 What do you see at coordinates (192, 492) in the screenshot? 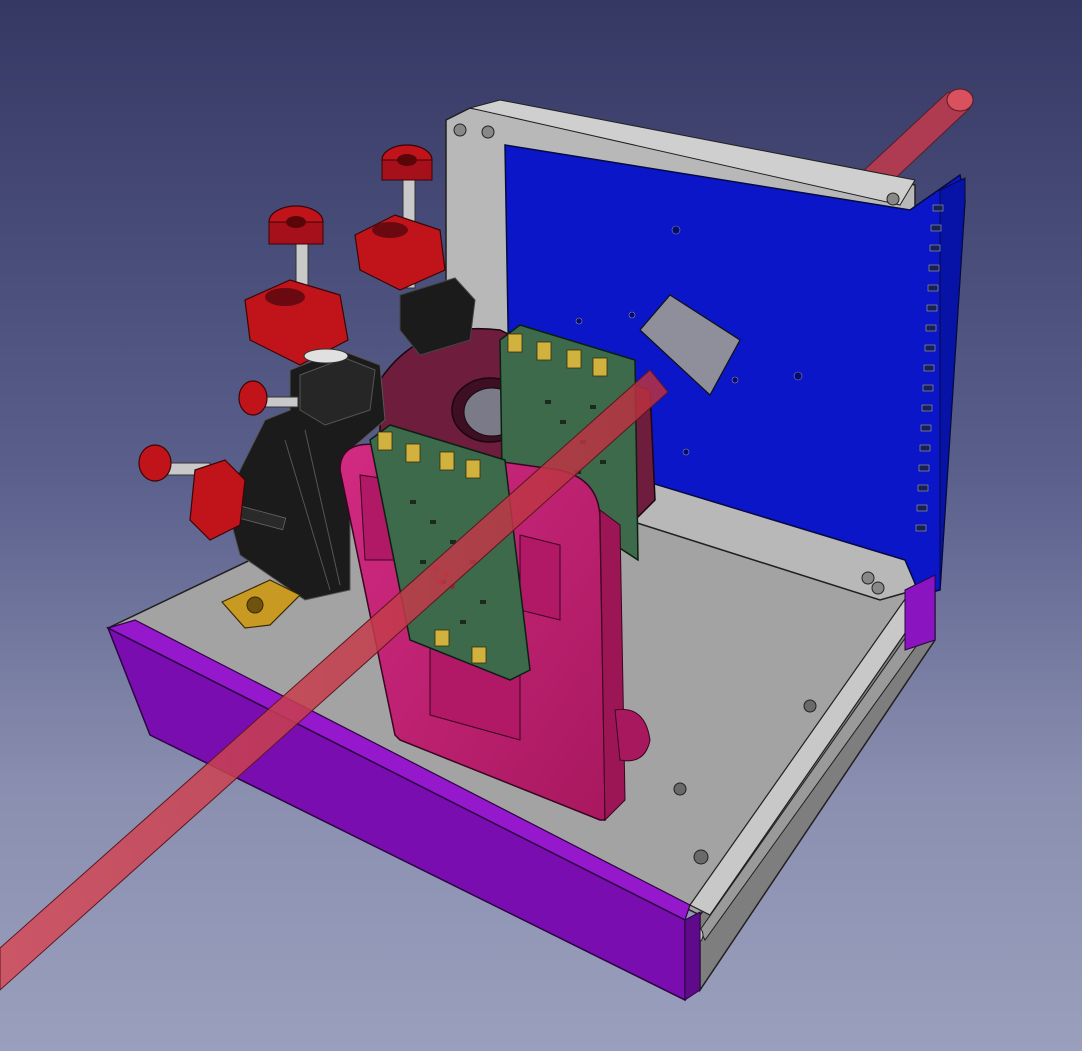
I see `side-knob-lower` at bounding box center [192, 492].